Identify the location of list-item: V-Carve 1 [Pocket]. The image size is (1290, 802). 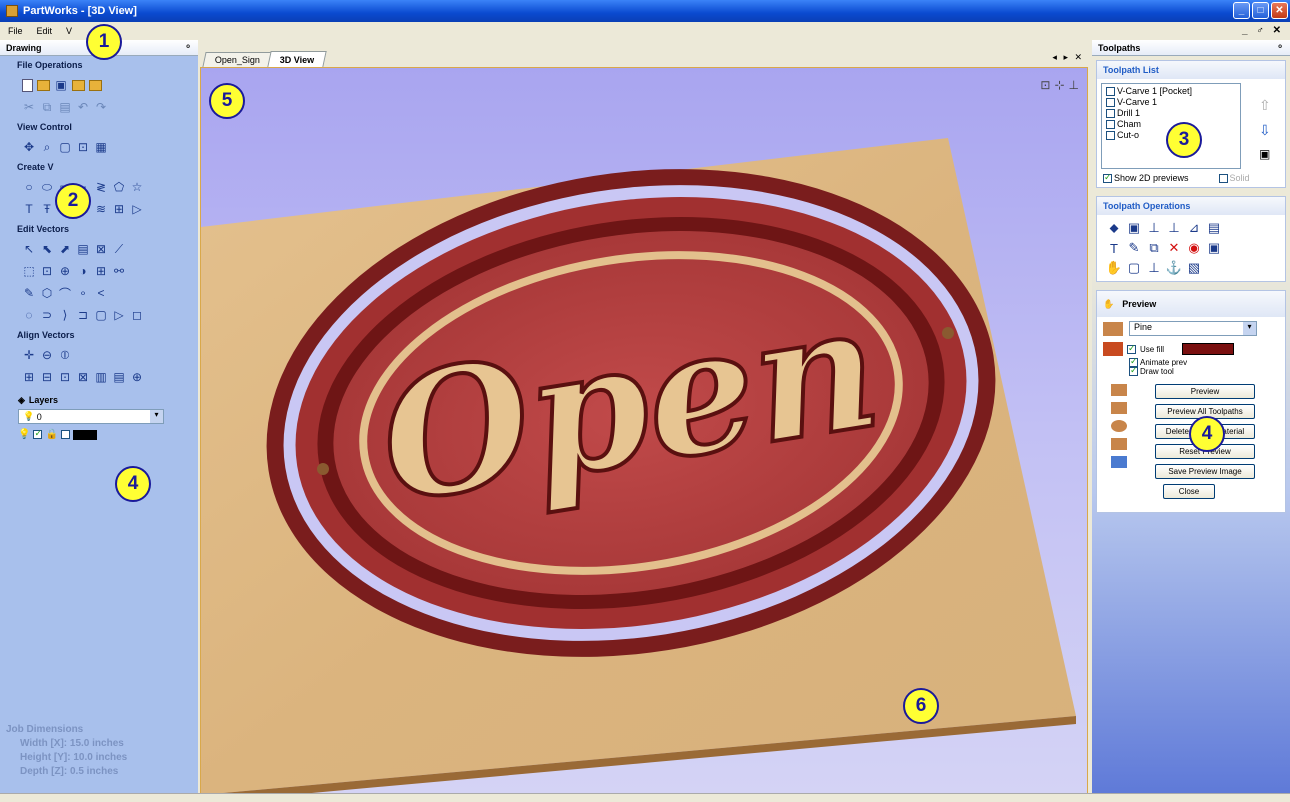
(1171, 91).